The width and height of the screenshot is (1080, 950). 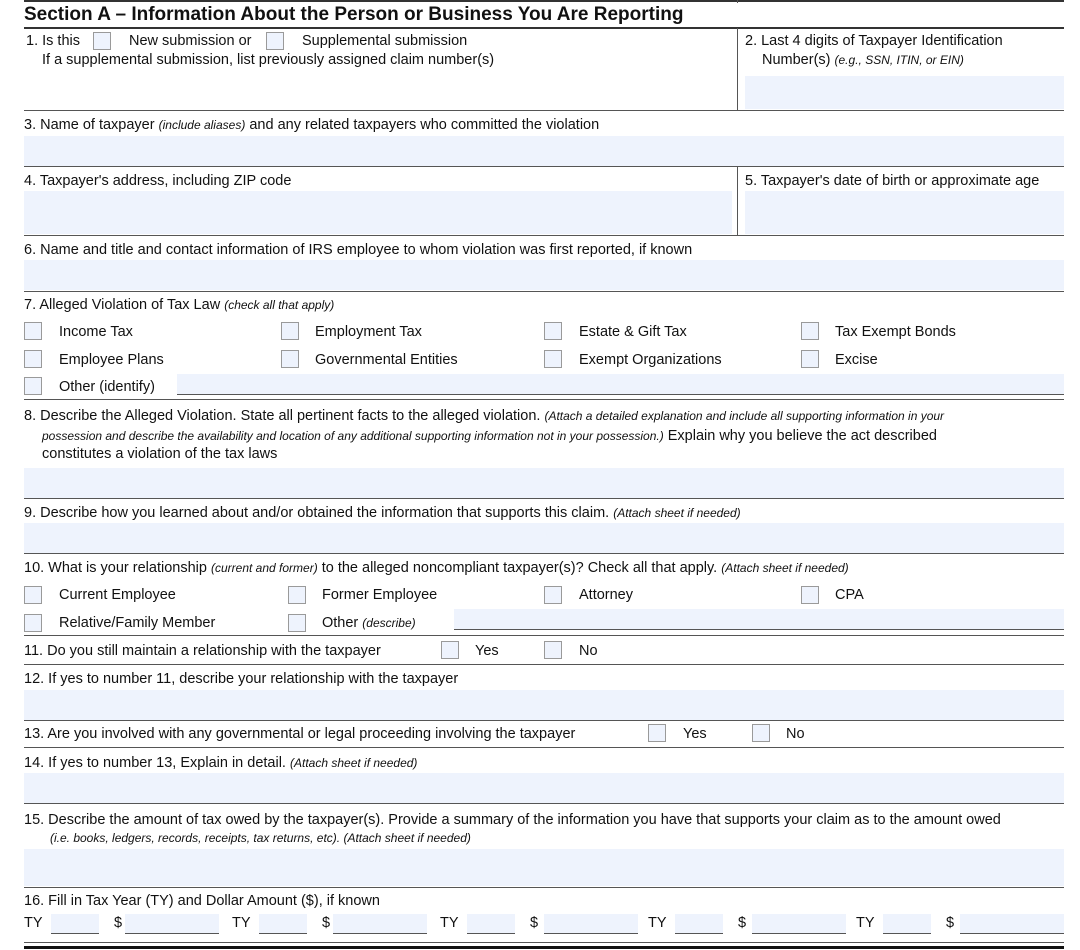 What do you see at coordinates (544, 705) in the screenshot?
I see `relationship-description-input` at bounding box center [544, 705].